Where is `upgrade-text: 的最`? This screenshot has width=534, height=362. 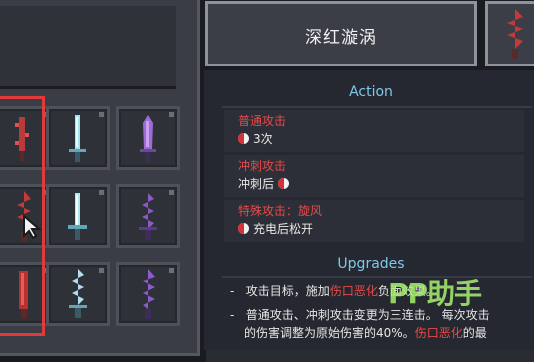 upgrade-text: 的最 is located at coordinates (474, 333).